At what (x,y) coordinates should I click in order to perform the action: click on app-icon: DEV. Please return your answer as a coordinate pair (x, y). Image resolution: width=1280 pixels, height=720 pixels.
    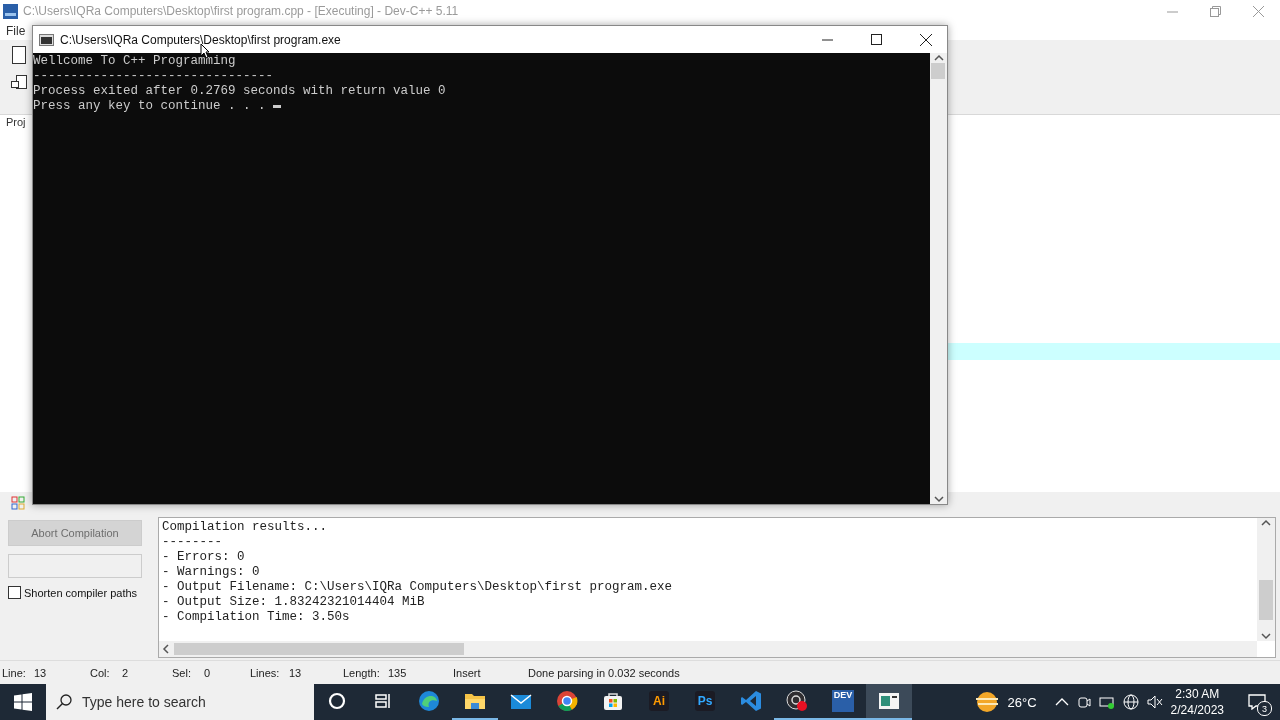
    Looking at the image, I should click on (843, 701).